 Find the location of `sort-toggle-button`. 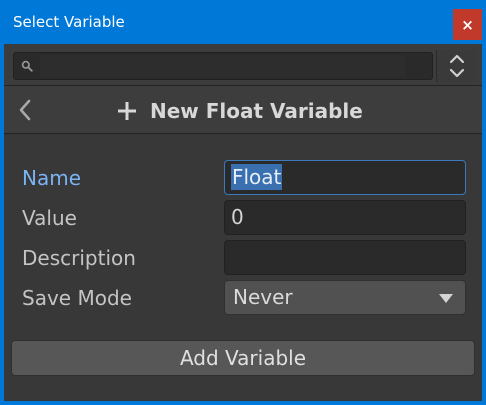

sort-toggle-button is located at coordinates (456, 66).